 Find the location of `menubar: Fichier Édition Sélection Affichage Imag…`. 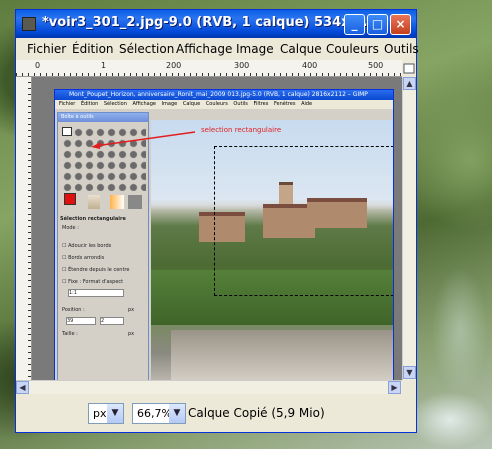

menubar: Fichier Édition Sélection Affichage Imag… is located at coordinates (217, 49).